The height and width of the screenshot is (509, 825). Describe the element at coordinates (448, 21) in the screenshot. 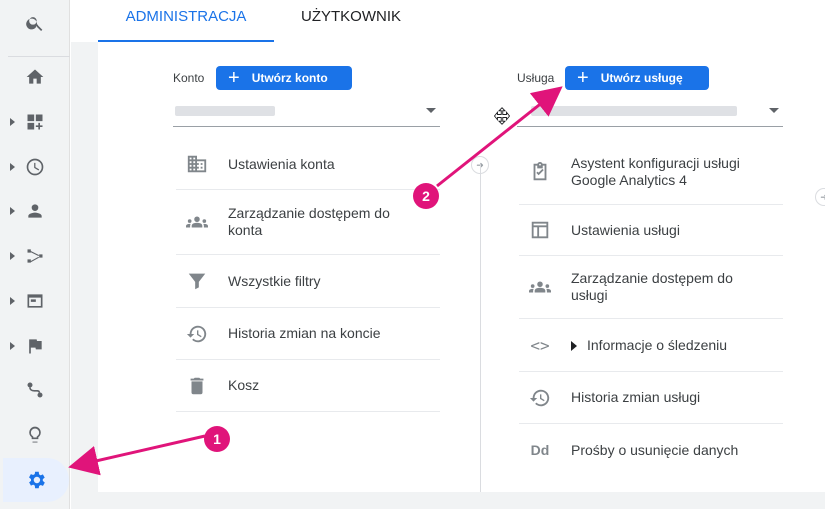

I see `top-tabs: ADMINISTRACJA UŻYTKOWNIK` at that location.